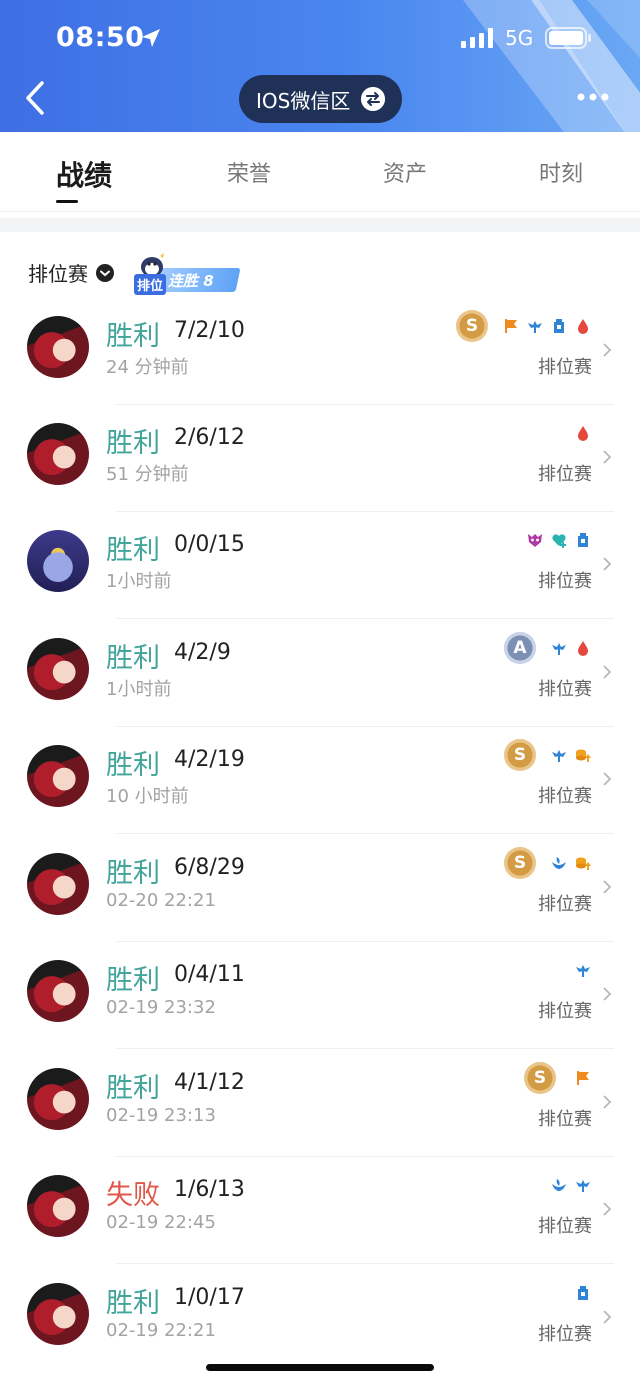  What do you see at coordinates (551, 66) in the screenshot?
I see `header-decoration` at bounding box center [551, 66].